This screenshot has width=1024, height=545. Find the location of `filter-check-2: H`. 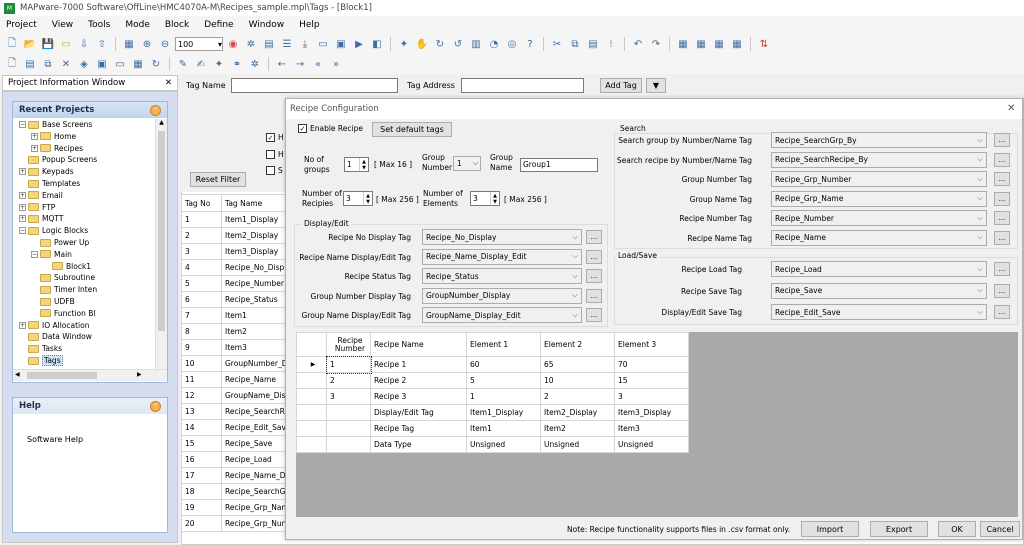

filter-check-2: H is located at coordinates (275, 154).